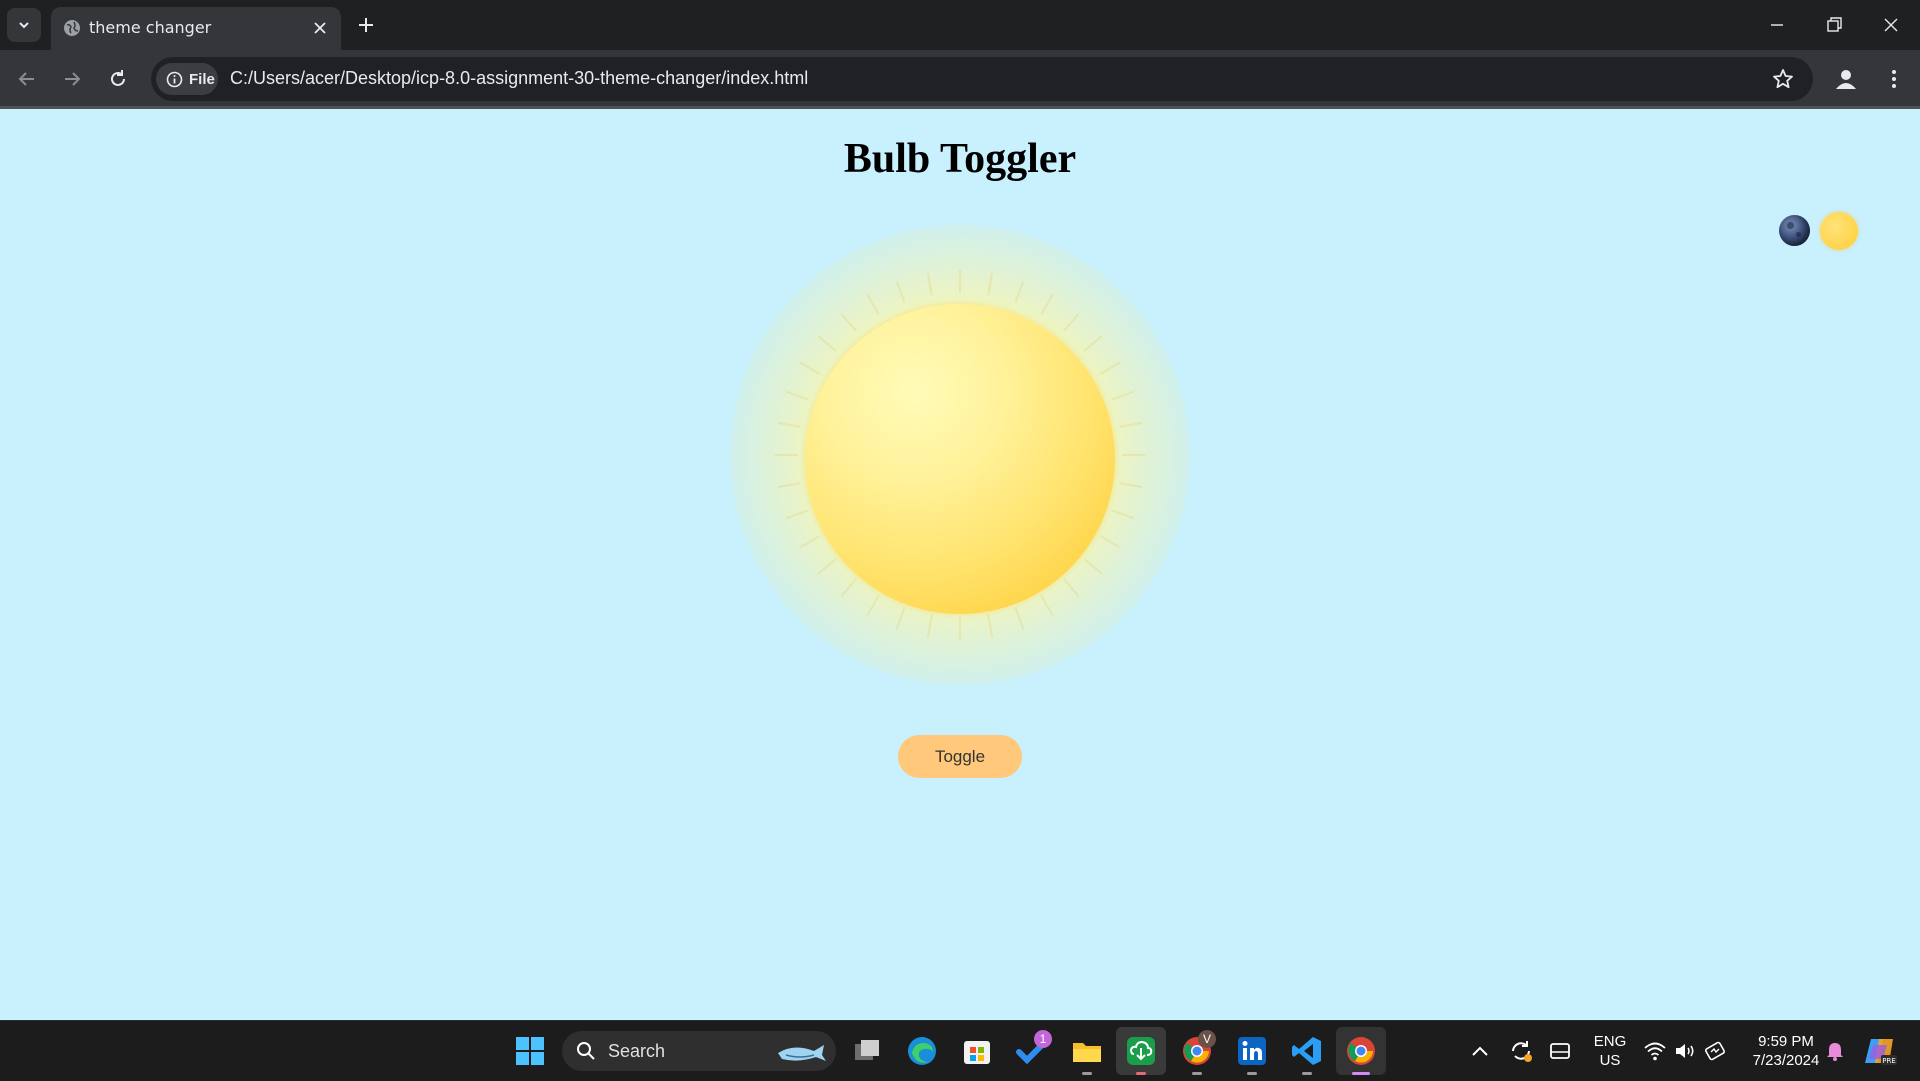  I want to click on start-icon, so click(530, 1051).